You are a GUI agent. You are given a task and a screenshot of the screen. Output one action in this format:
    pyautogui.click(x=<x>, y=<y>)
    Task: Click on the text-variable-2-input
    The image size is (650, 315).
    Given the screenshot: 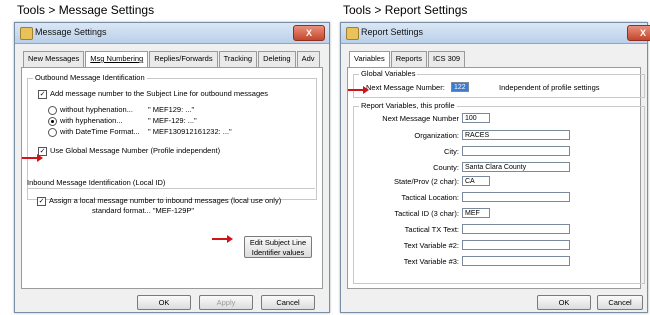 What is the action you would take?
    pyautogui.click(x=516, y=245)
    